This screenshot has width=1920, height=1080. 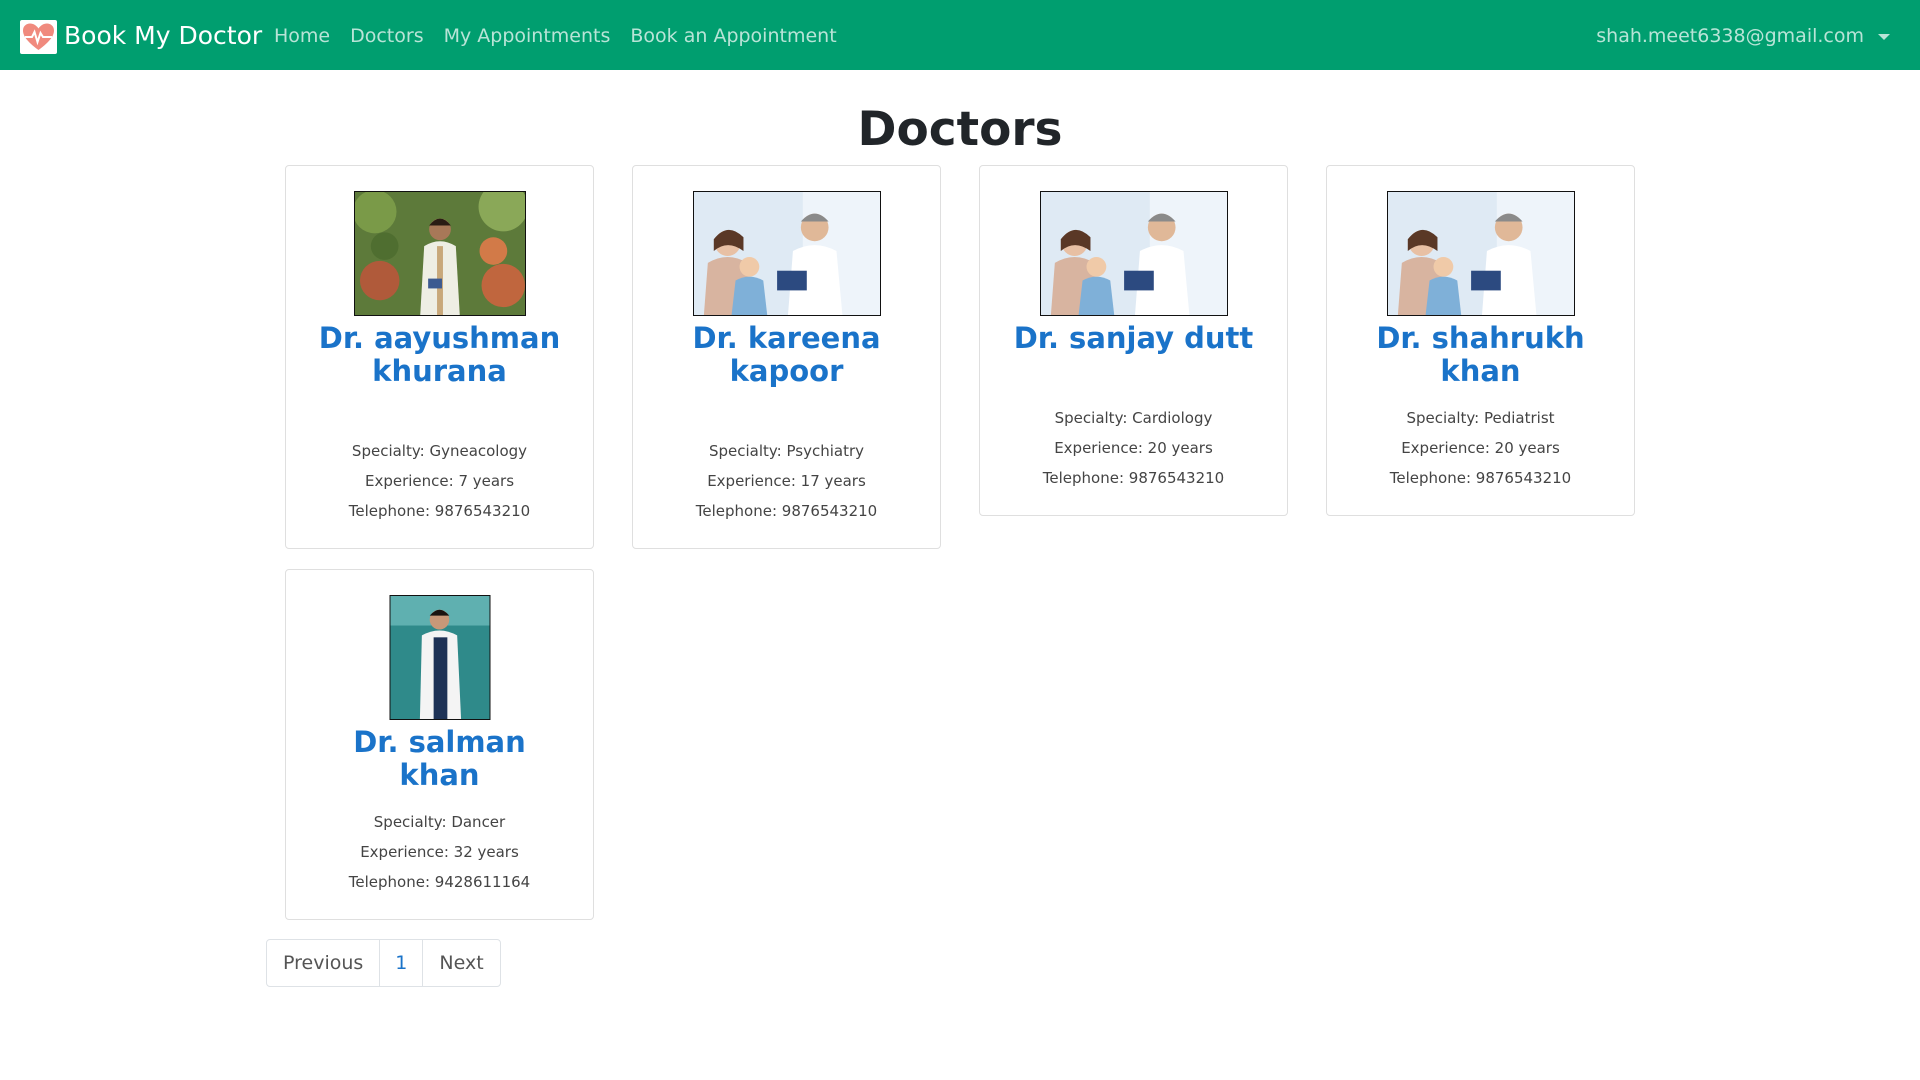 I want to click on caret-down-icon, so click(x=1884, y=37).